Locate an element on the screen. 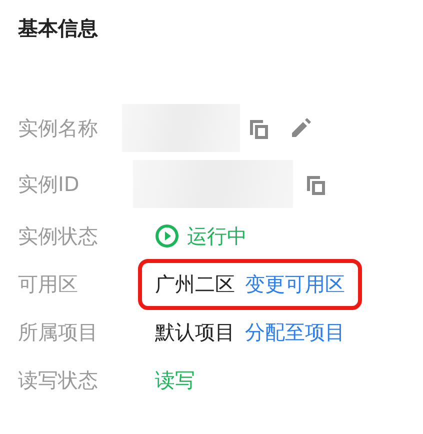  field-label: 实例ID is located at coordinates (49, 184).